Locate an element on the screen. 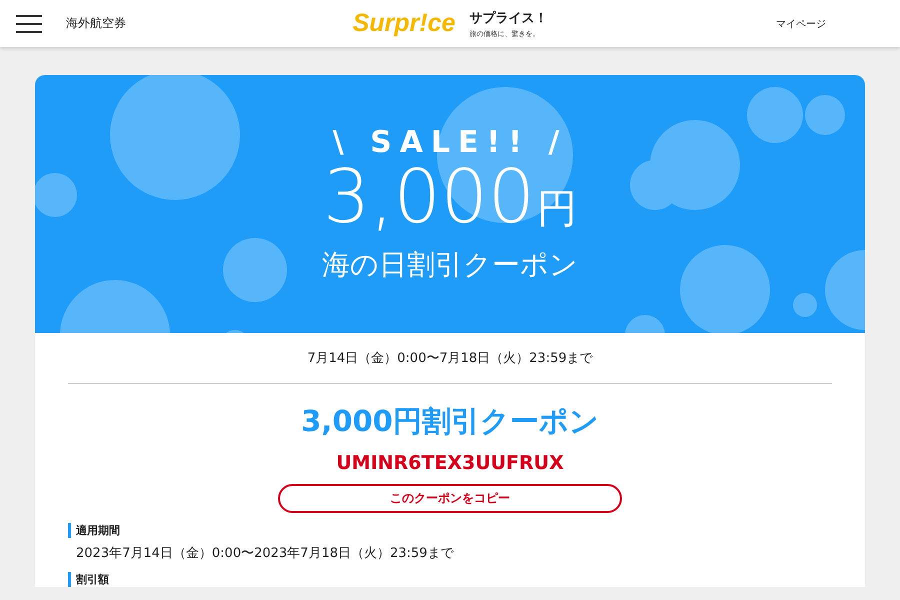 The height and width of the screenshot is (600, 900). copy-button: このクーポンをコピー is located at coordinates (450, 498).